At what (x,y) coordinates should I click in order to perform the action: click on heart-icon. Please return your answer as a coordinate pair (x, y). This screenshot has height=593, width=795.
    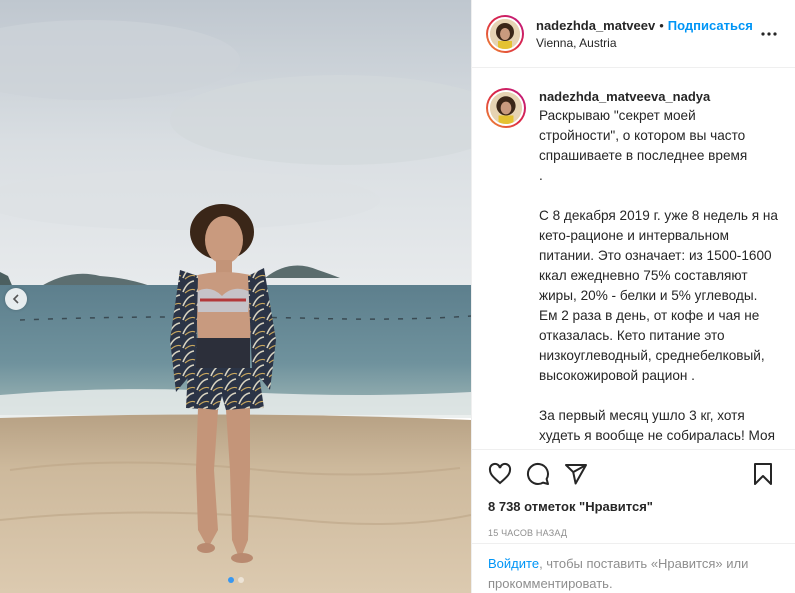
    Looking at the image, I should click on (500, 473).